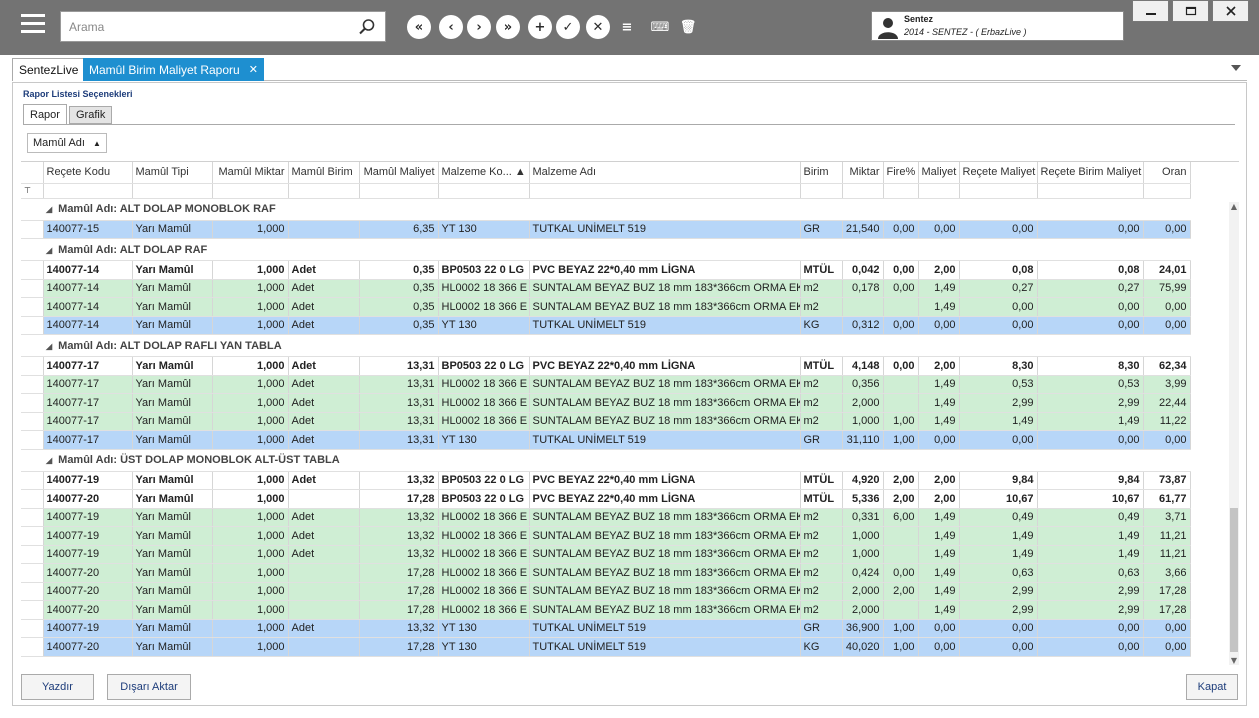 This screenshot has width=1259, height=718. What do you see at coordinates (367, 27) in the screenshot?
I see `search-icon` at bounding box center [367, 27].